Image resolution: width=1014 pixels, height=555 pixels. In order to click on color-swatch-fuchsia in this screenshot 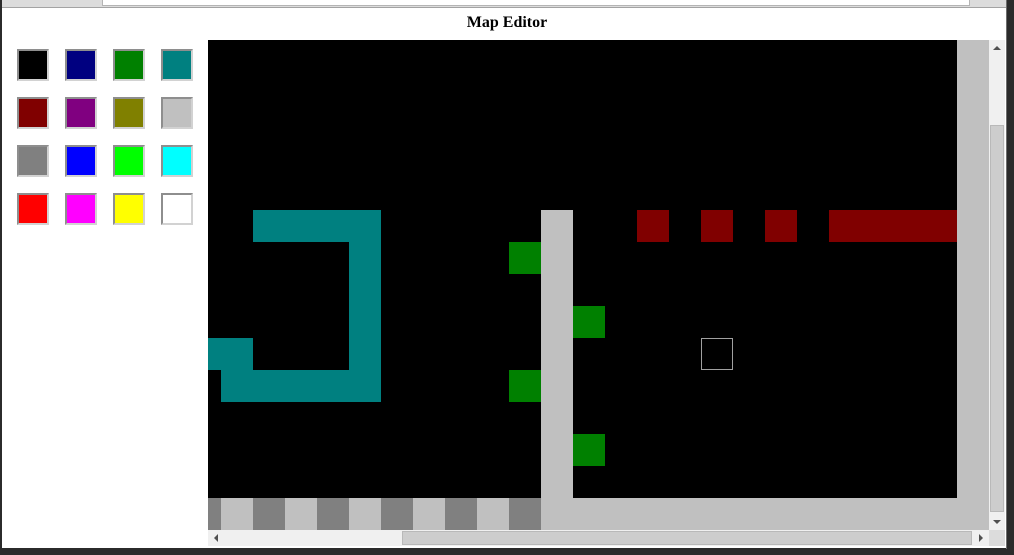, I will do `click(81, 209)`.